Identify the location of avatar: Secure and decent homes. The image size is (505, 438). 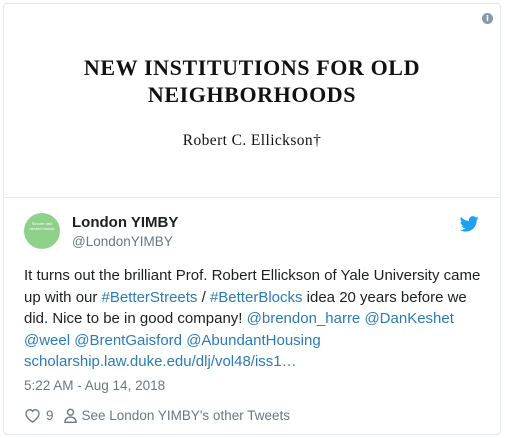
(42, 231).